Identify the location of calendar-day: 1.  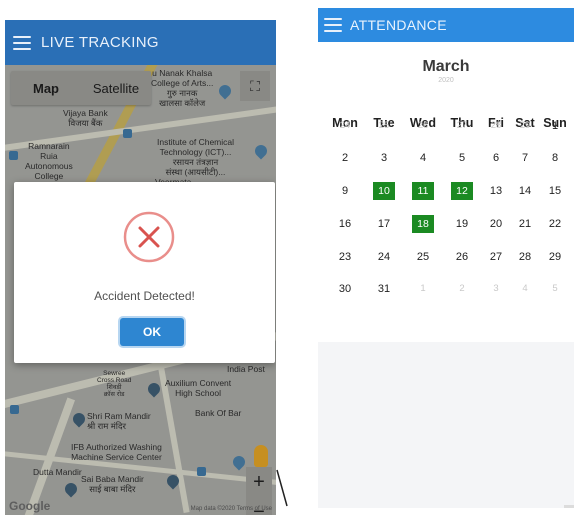
(555, 126).